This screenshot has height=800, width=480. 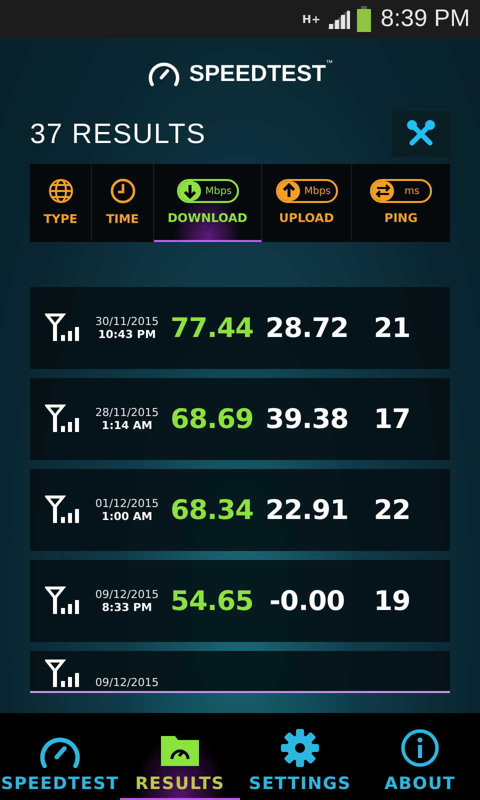 What do you see at coordinates (392, 328) in the screenshot?
I see `ping-value: 21` at bounding box center [392, 328].